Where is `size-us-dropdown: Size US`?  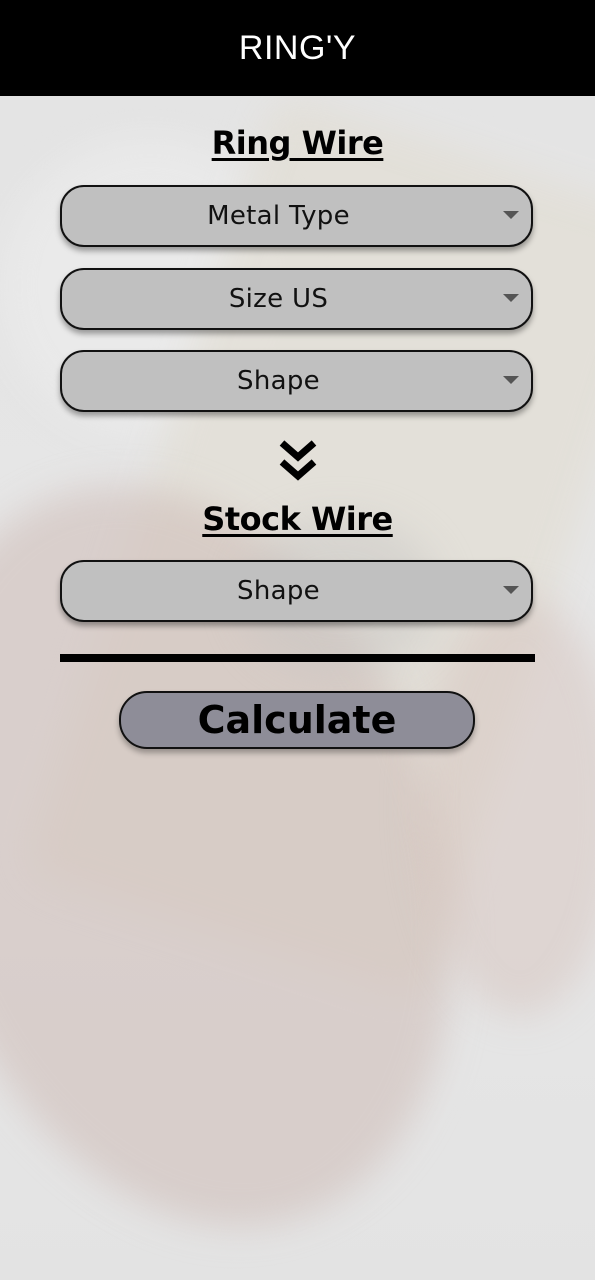 size-us-dropdown: Size US is located at coordinates (296, 299).